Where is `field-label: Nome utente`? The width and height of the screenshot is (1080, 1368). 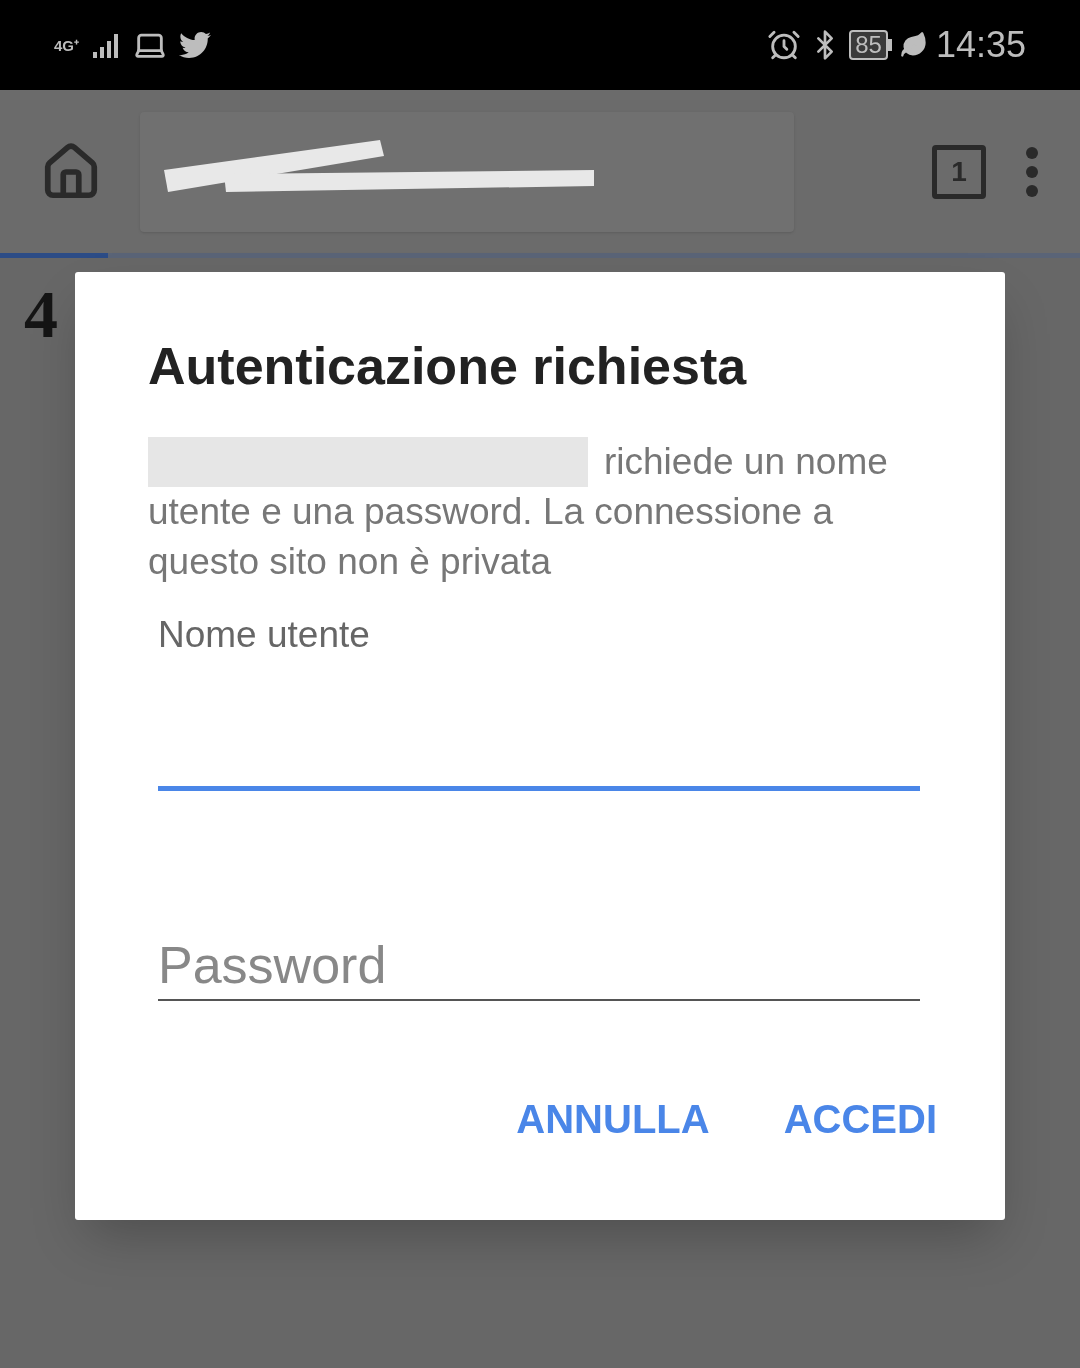
field-label: Nome utente is located at coordinates (264, 635).